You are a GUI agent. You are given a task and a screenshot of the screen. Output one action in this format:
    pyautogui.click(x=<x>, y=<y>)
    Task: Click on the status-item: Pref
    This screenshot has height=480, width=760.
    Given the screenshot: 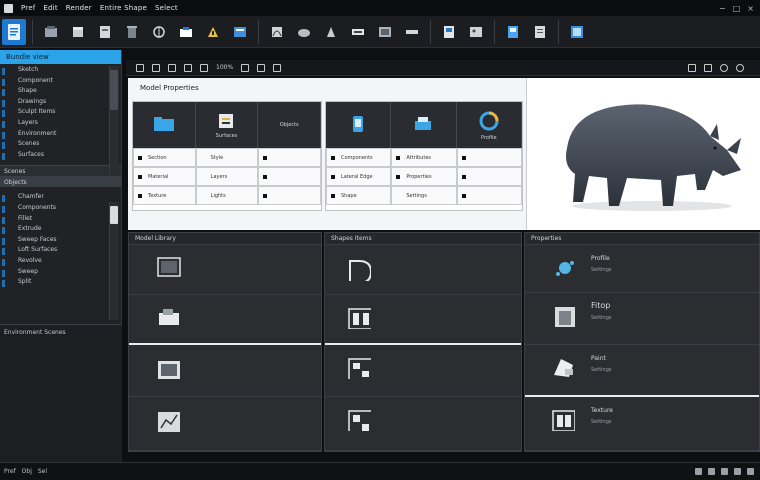 What is the action you would take?
    pyautogui.click(x=10, y=471)
    